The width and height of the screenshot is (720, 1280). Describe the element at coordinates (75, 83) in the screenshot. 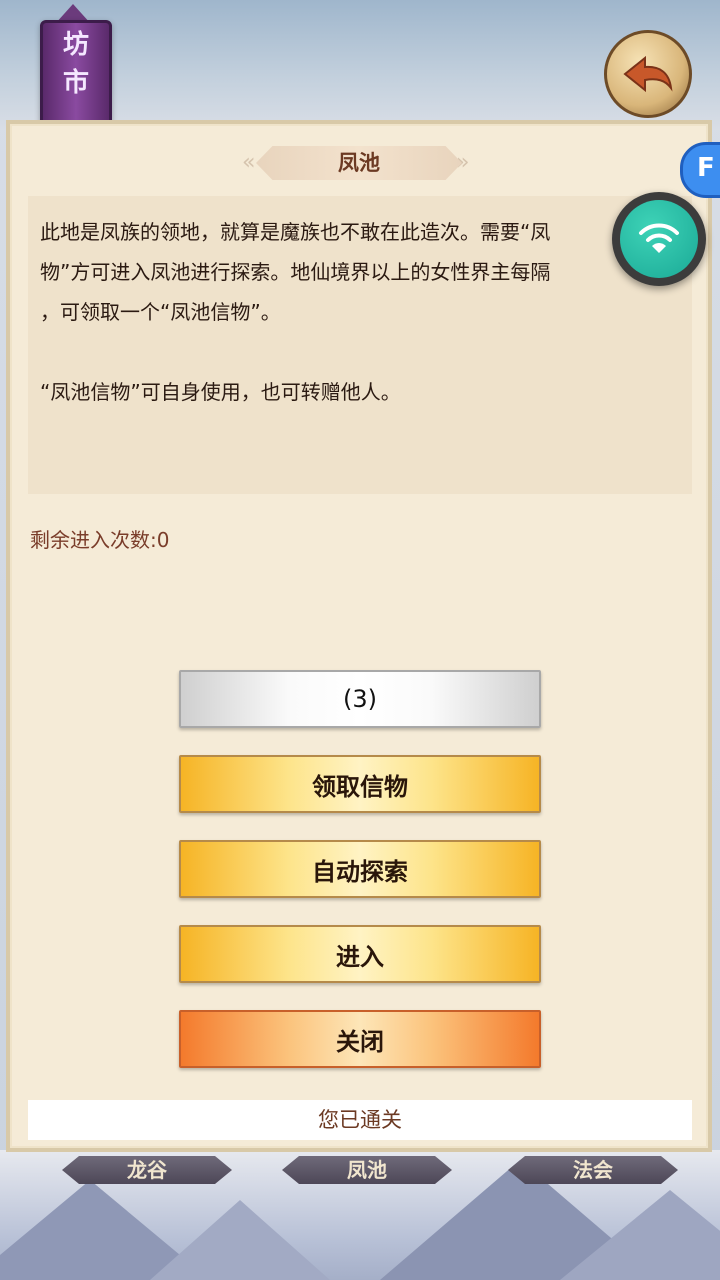

I see `market-label-2: 市` at that location.